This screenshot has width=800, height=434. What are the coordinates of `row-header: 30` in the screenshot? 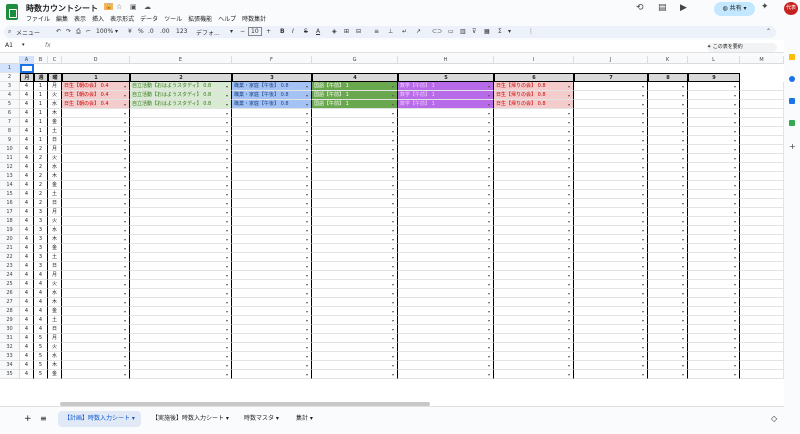 It's located at (10, 329).